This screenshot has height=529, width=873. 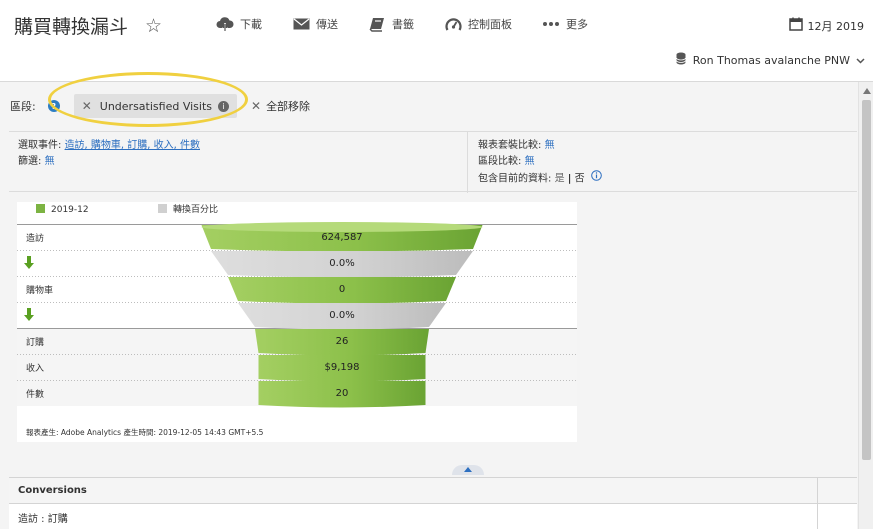 I want to click on chevron-down-icon, so click(x=860, y=60).